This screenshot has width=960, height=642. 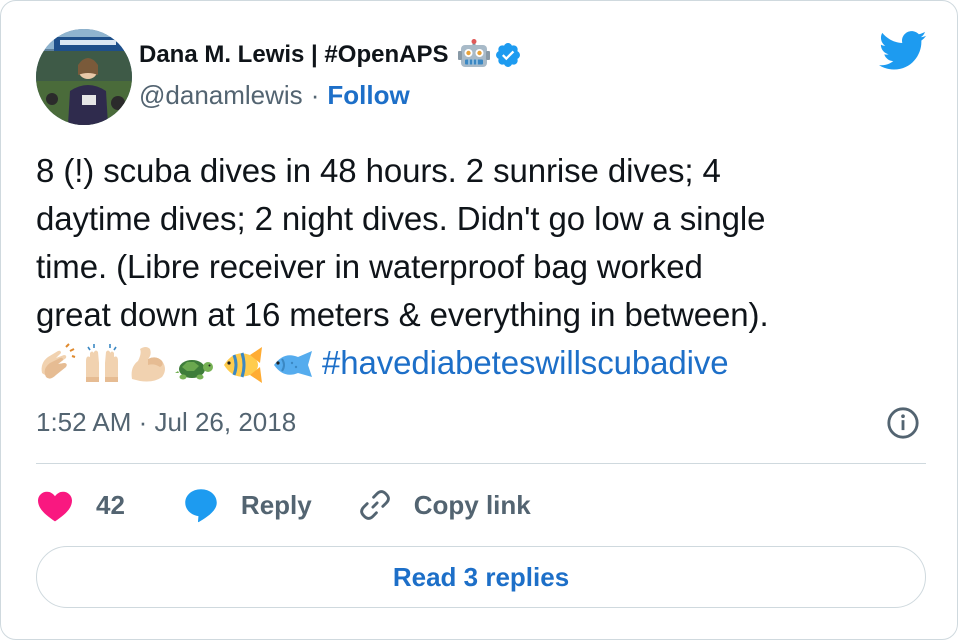 I want to click on author-handle-row: @danamlewis · Follow, so click(x=274, y=95).